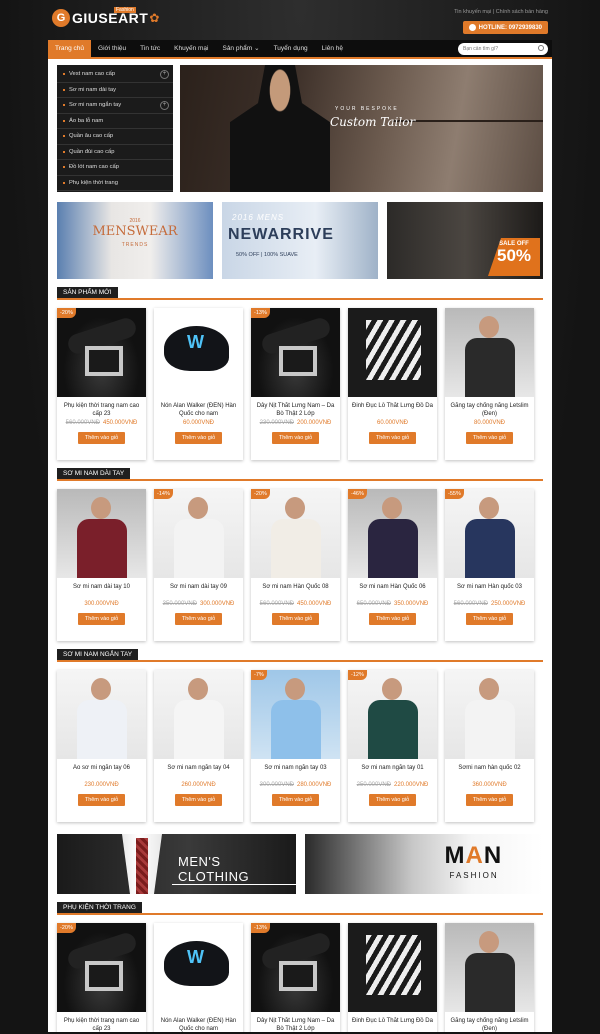 This screenshot has width=600, height=1034. I want to click on banner-menswear: 2016 MENSWEAR TRENDS, so click(135, 240).